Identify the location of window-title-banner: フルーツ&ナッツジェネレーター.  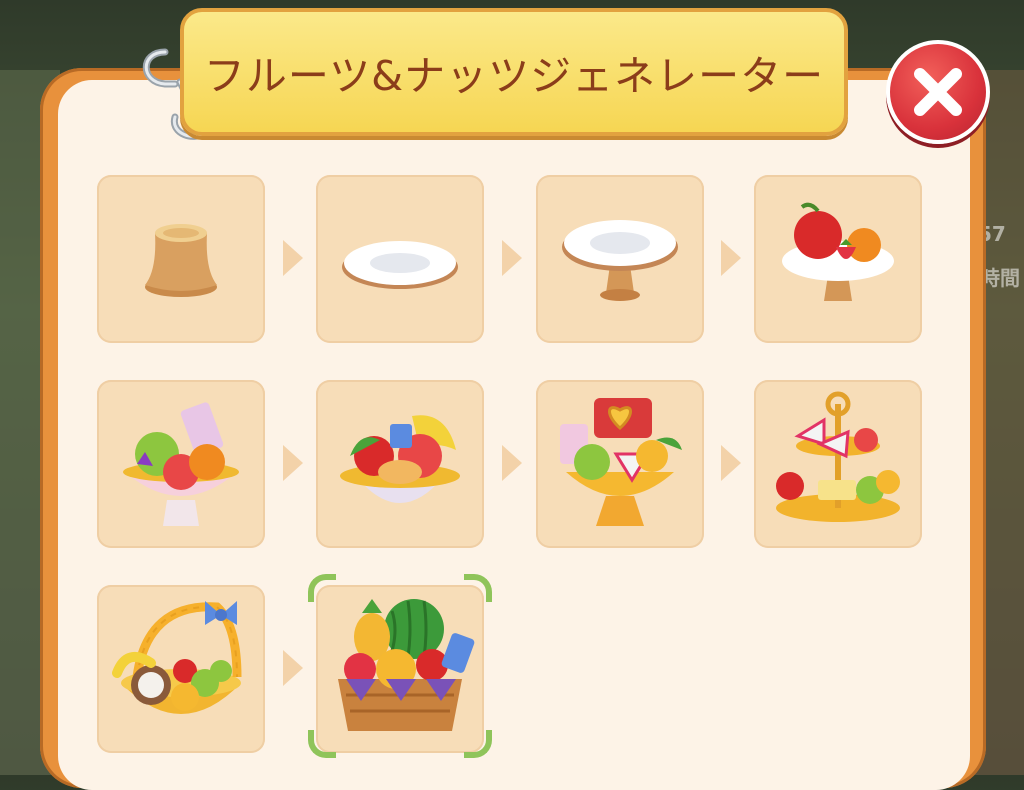
(514, 72).